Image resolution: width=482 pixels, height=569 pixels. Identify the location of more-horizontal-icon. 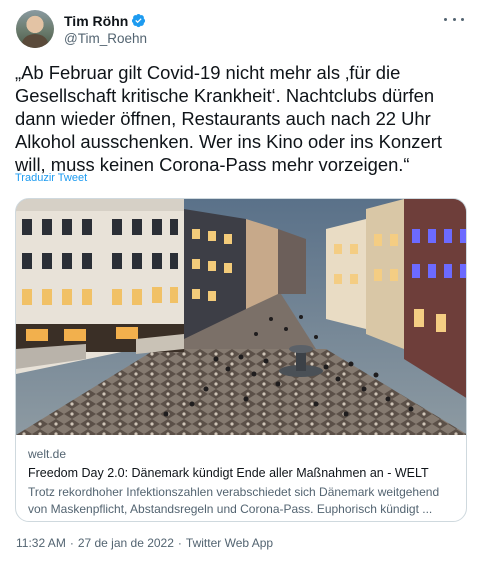
(454, 19).